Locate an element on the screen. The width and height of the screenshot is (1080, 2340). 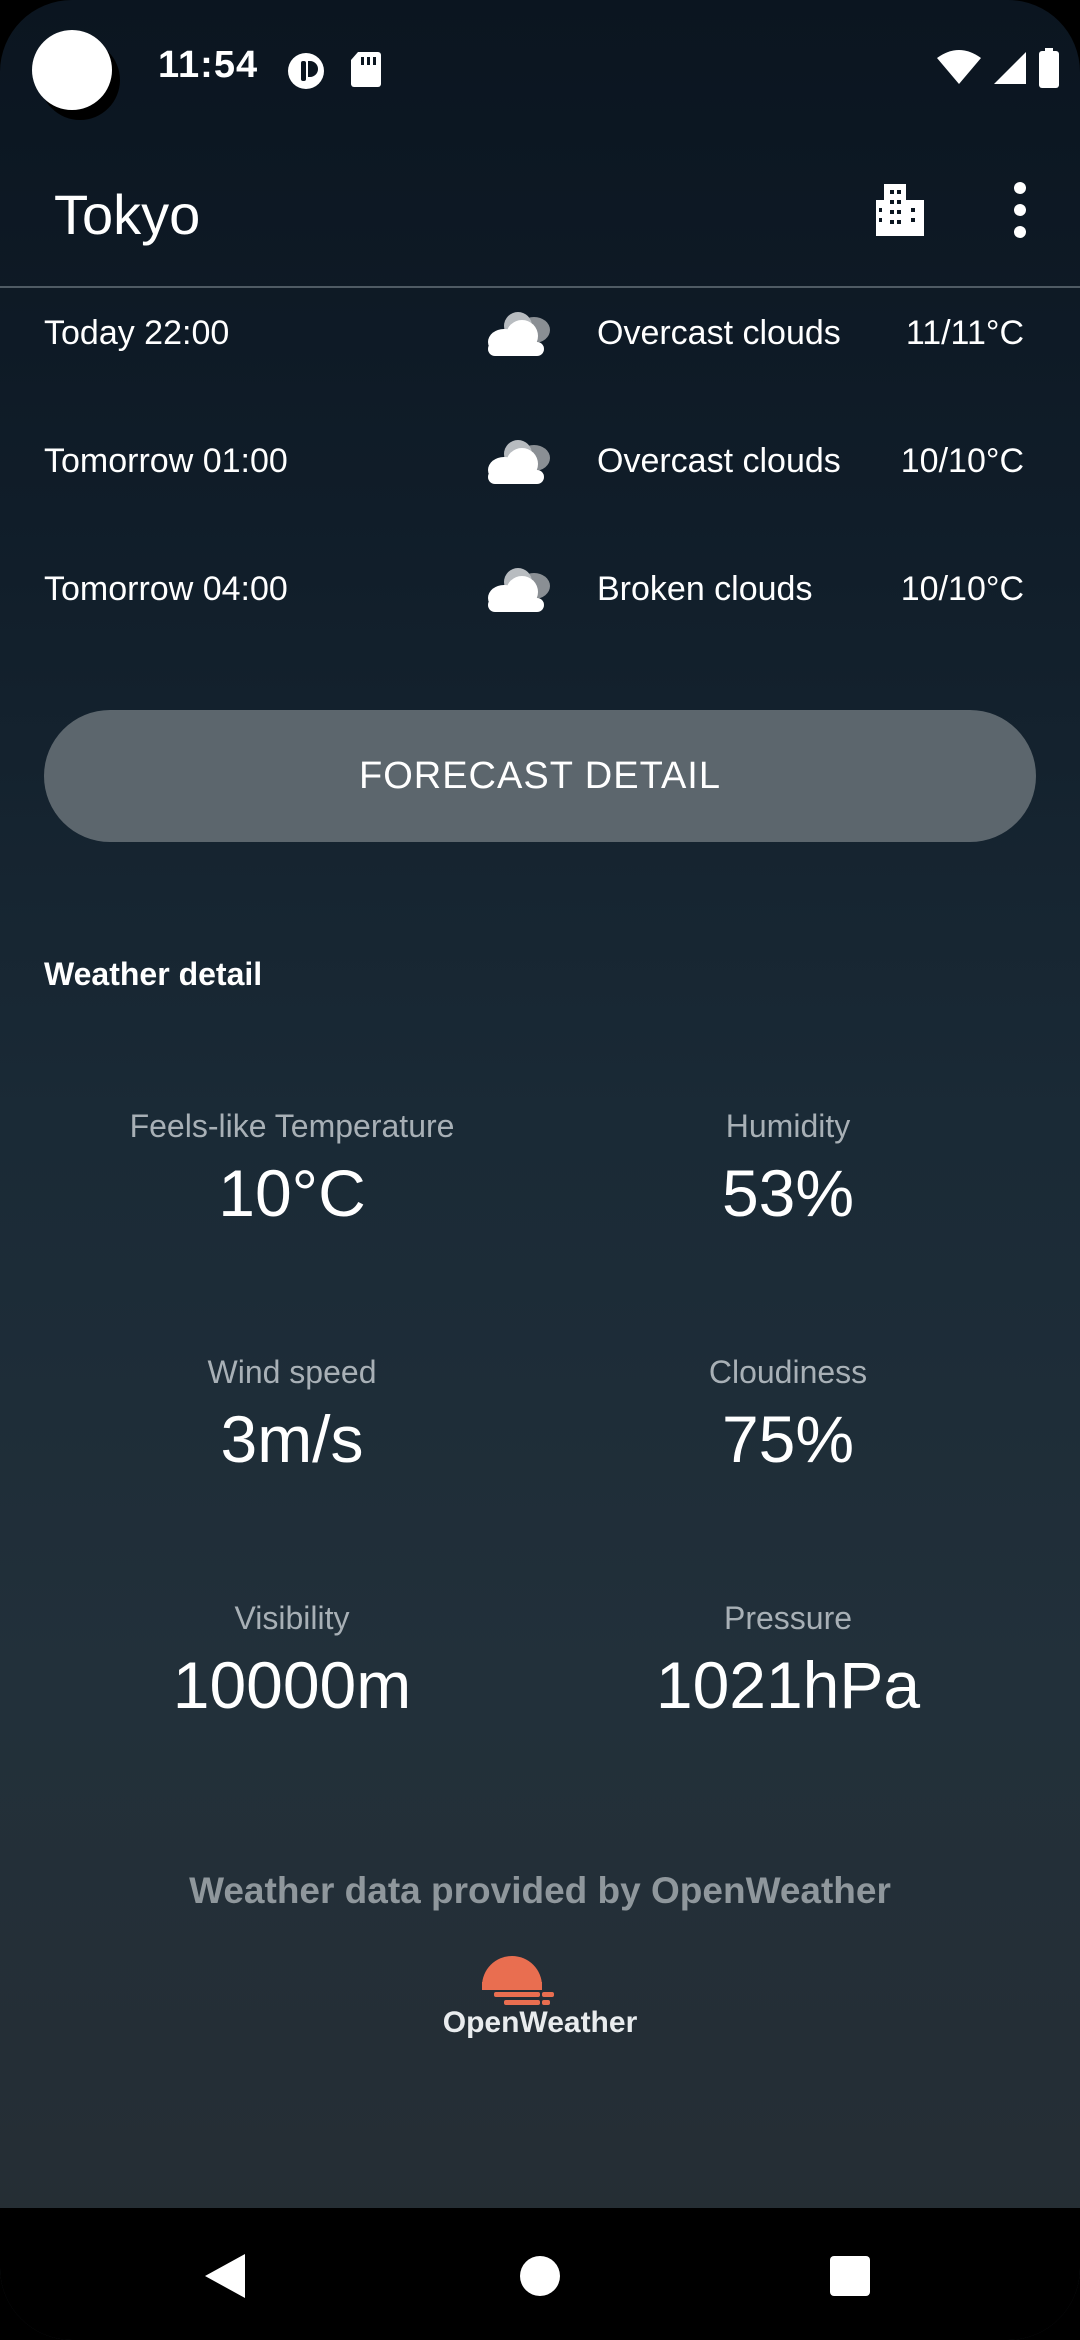
detail-visibility: Visibility 10000m is located at coordinates (292, 1661).